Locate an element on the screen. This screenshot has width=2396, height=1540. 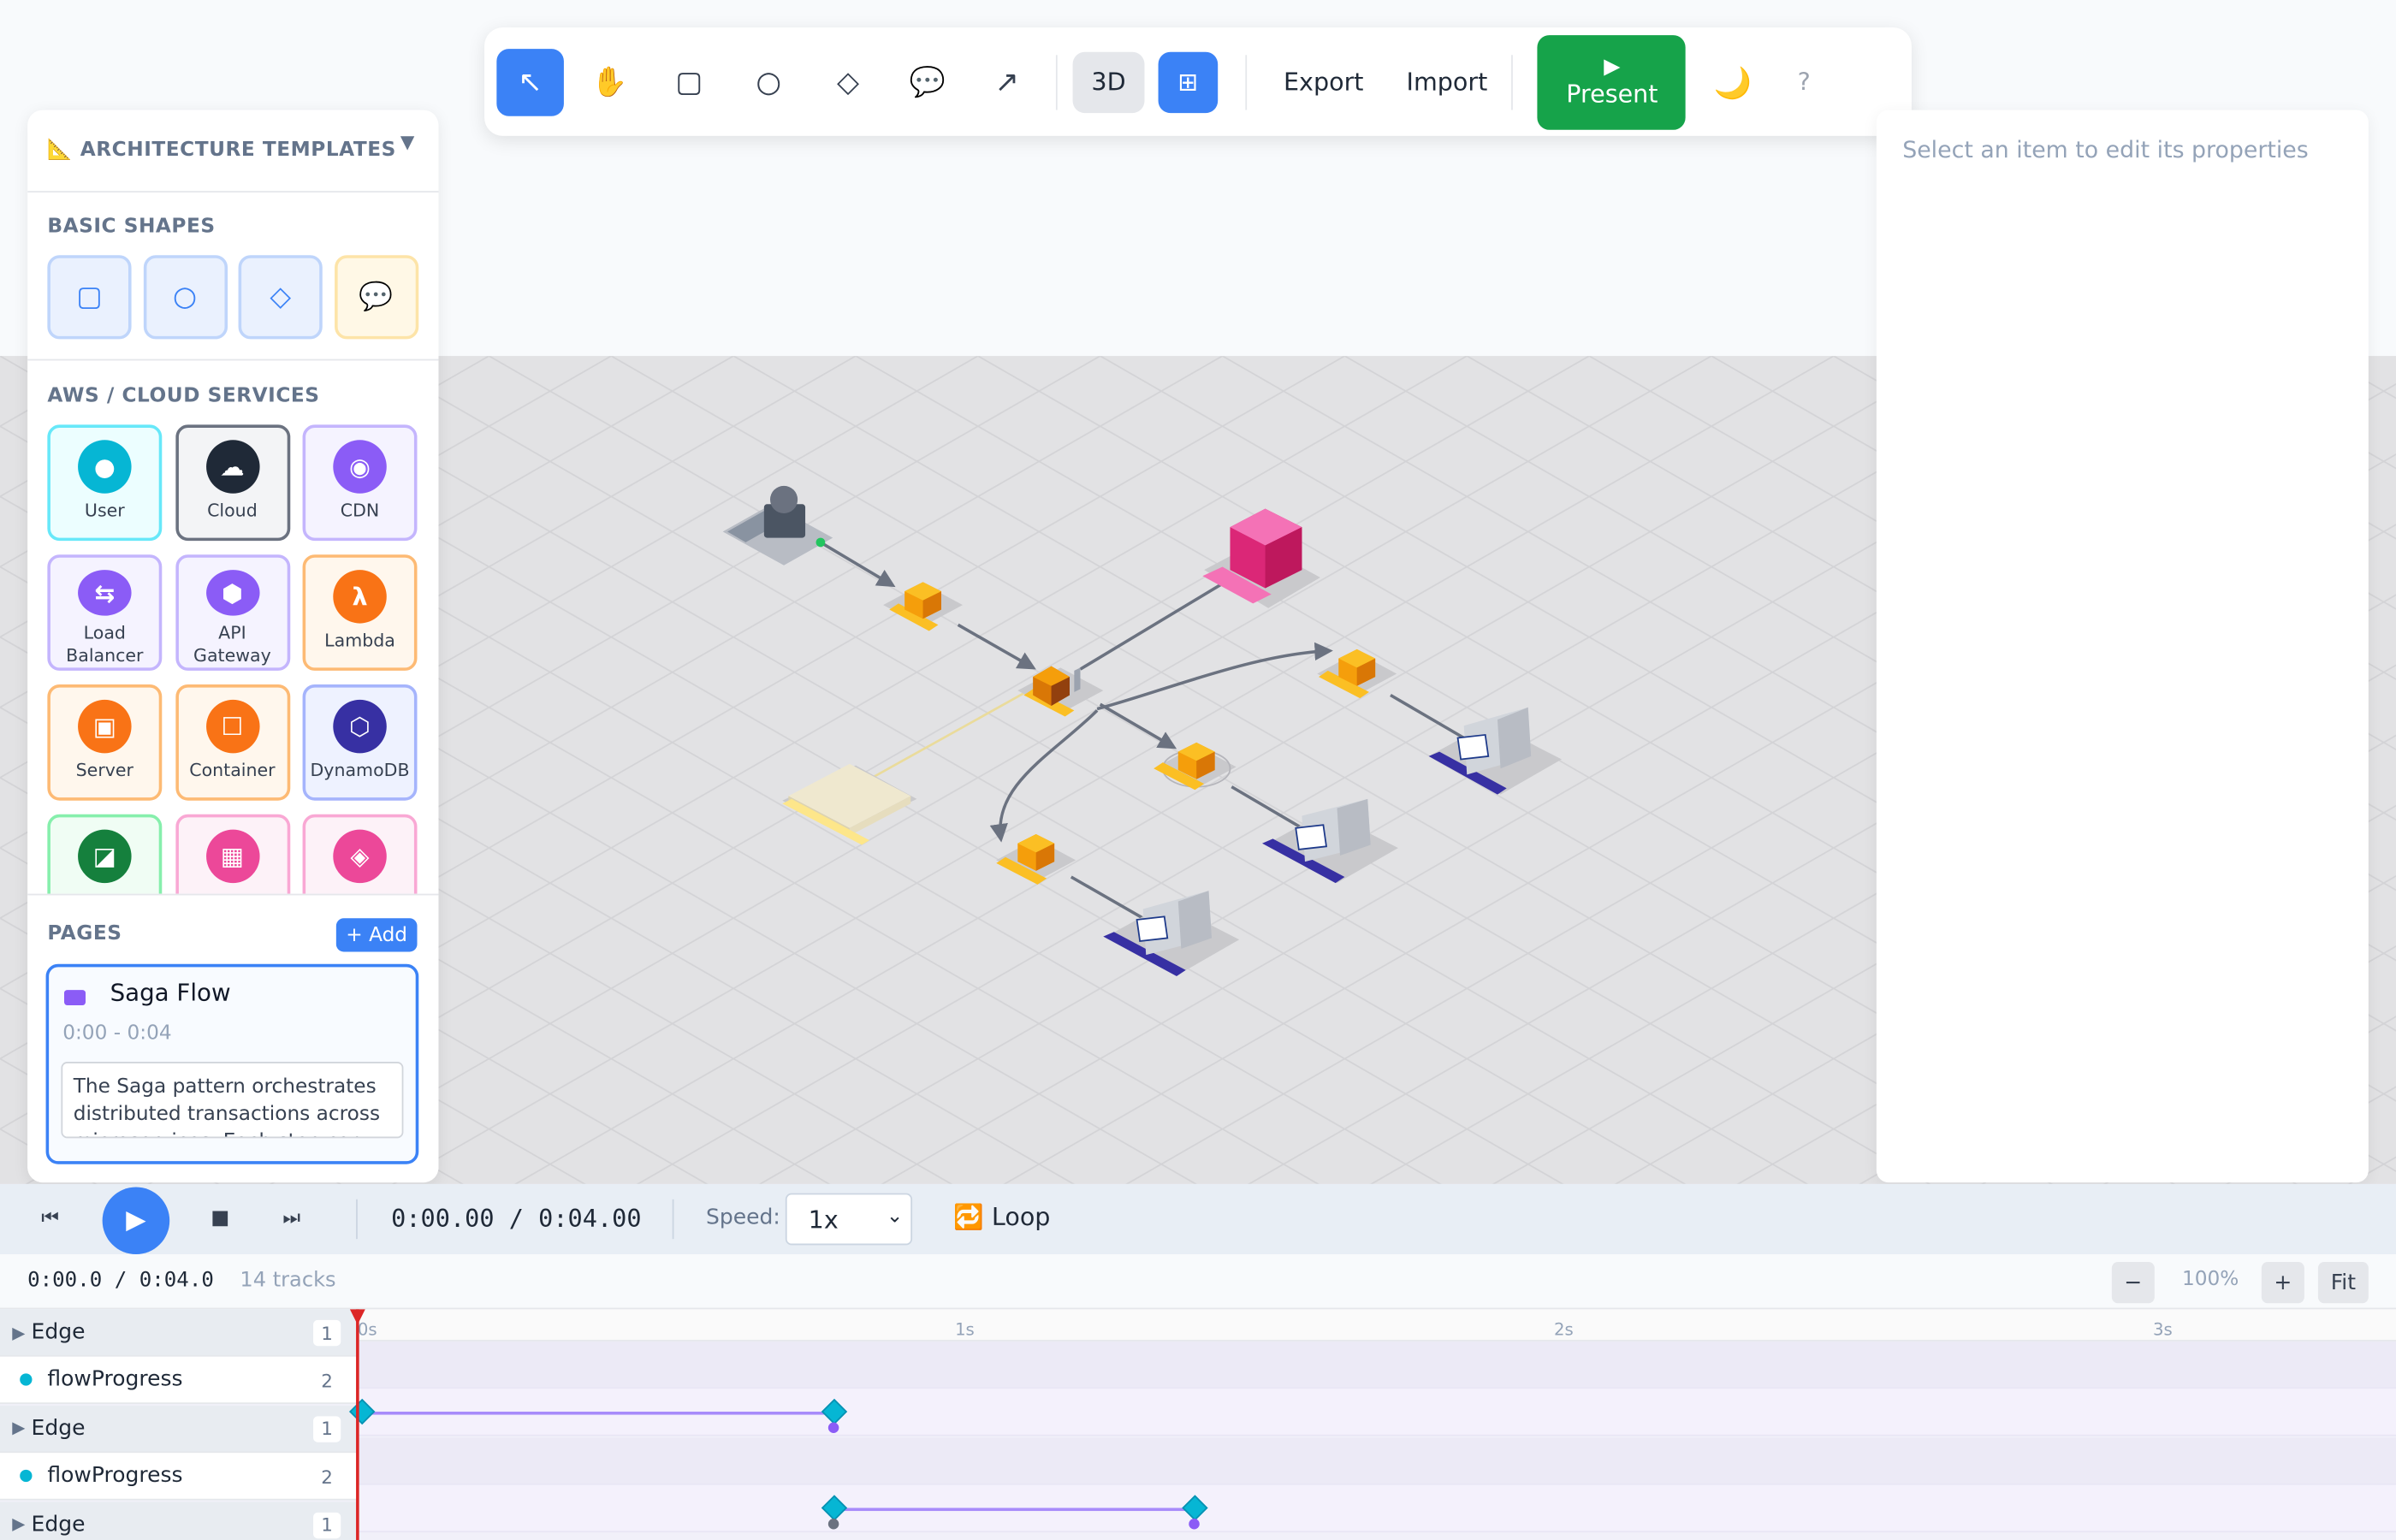
shape-icon: ○ is located at coordinates (185, 297).